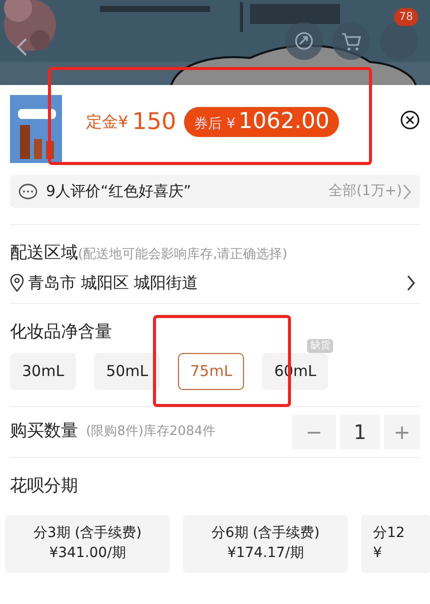 This screenshot has width=430, height=604. I want to click on comment-icon, so click(28, 191).